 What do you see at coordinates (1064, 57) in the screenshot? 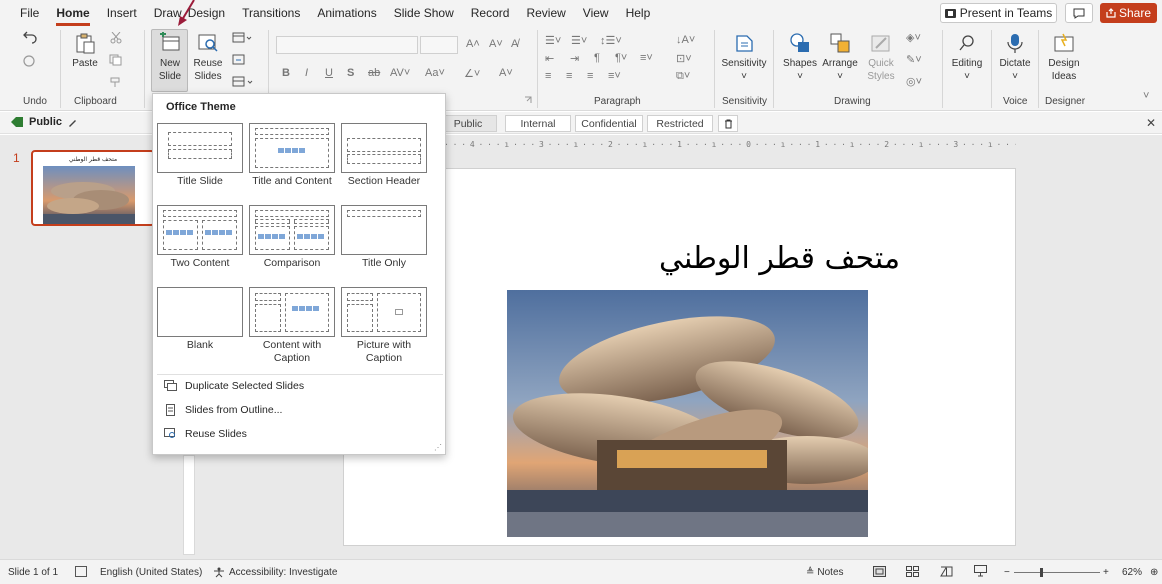
I see `design-ideas-button: Design Ideas` at bounding box center [1064, 57].